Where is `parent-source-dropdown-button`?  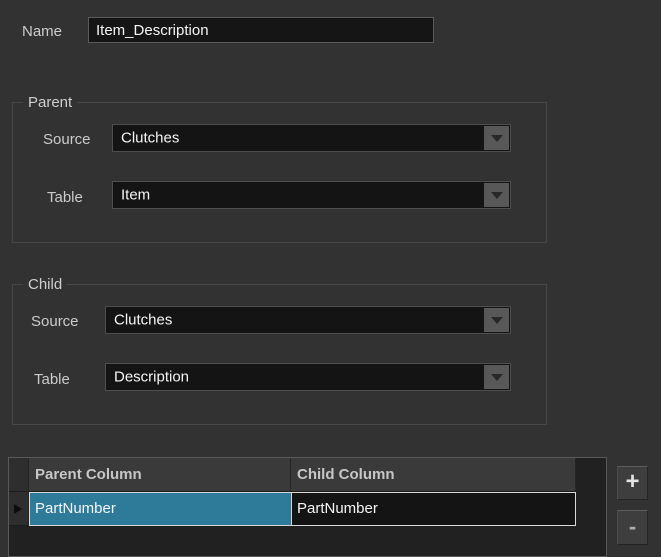
parent-source-dropdown-button is located at coordinates (496, 138).